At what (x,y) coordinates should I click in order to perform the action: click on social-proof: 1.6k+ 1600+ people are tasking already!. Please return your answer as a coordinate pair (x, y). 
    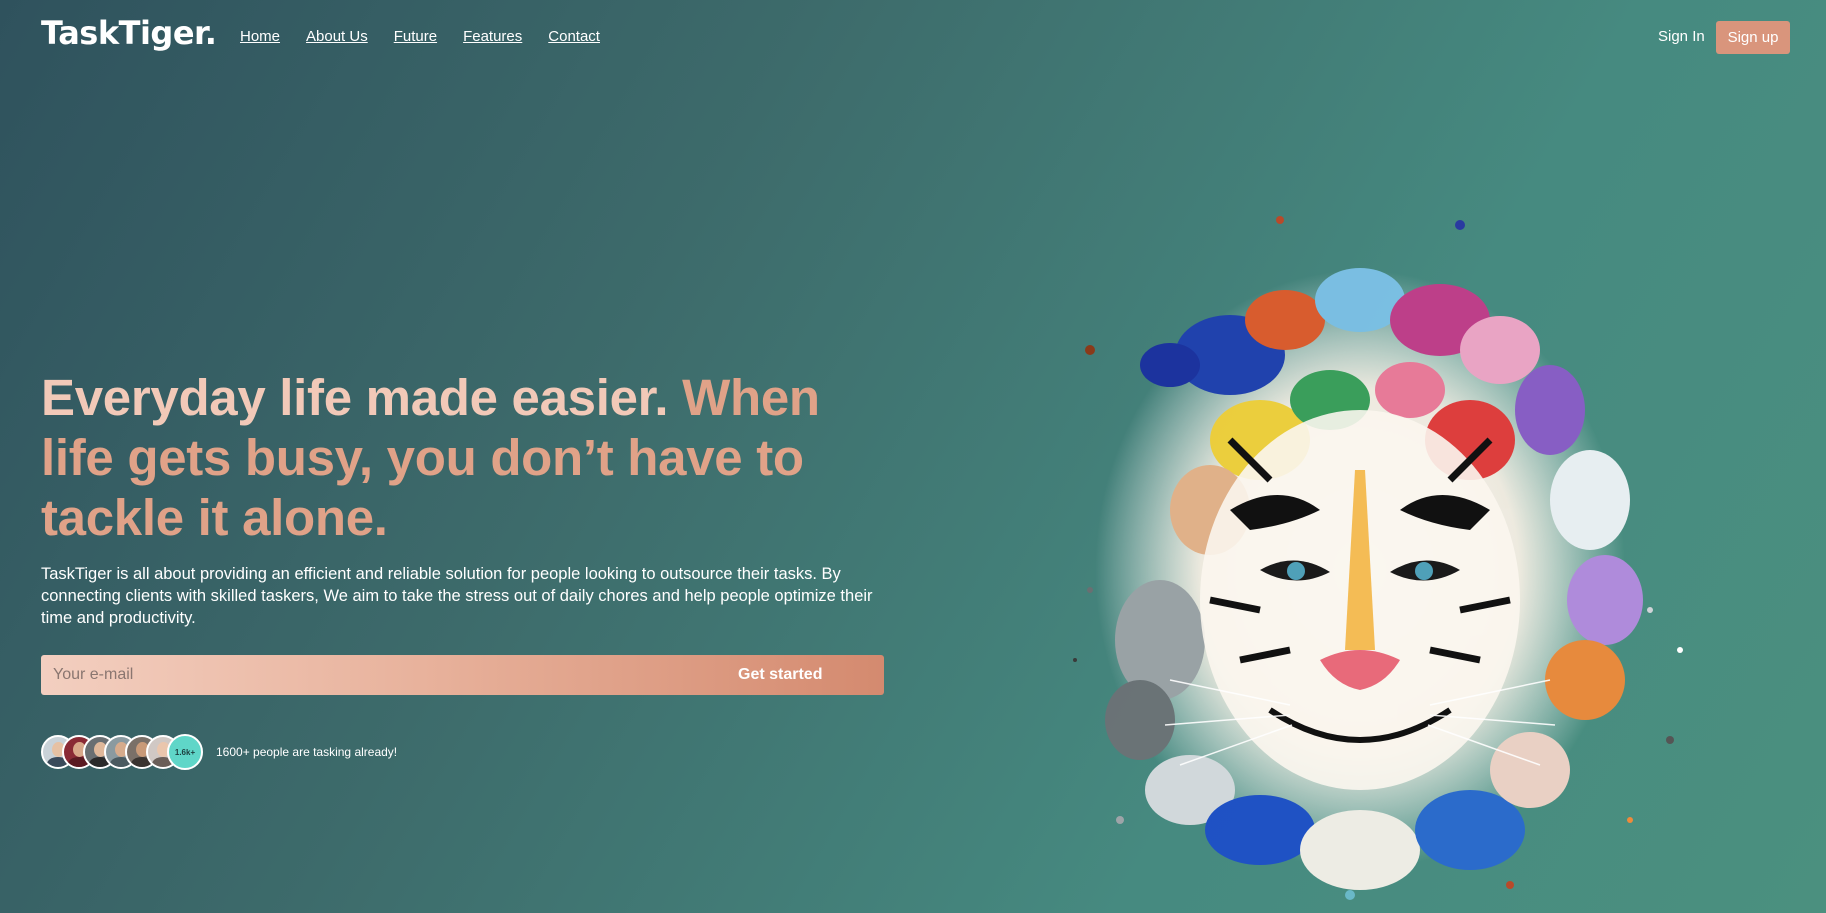
    Looking at the image, I should click on (219, 752).